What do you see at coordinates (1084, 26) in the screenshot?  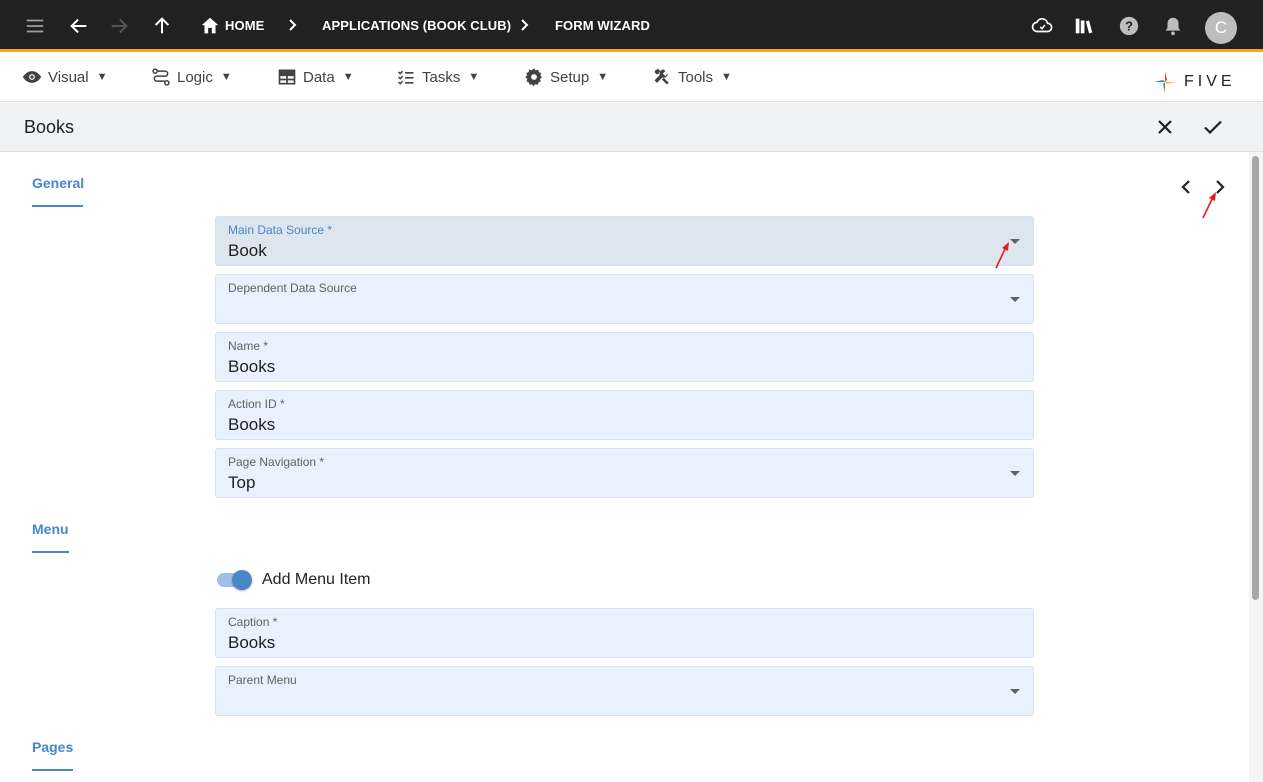 I see `library-books-icon` at bounding box center [1084, 26].